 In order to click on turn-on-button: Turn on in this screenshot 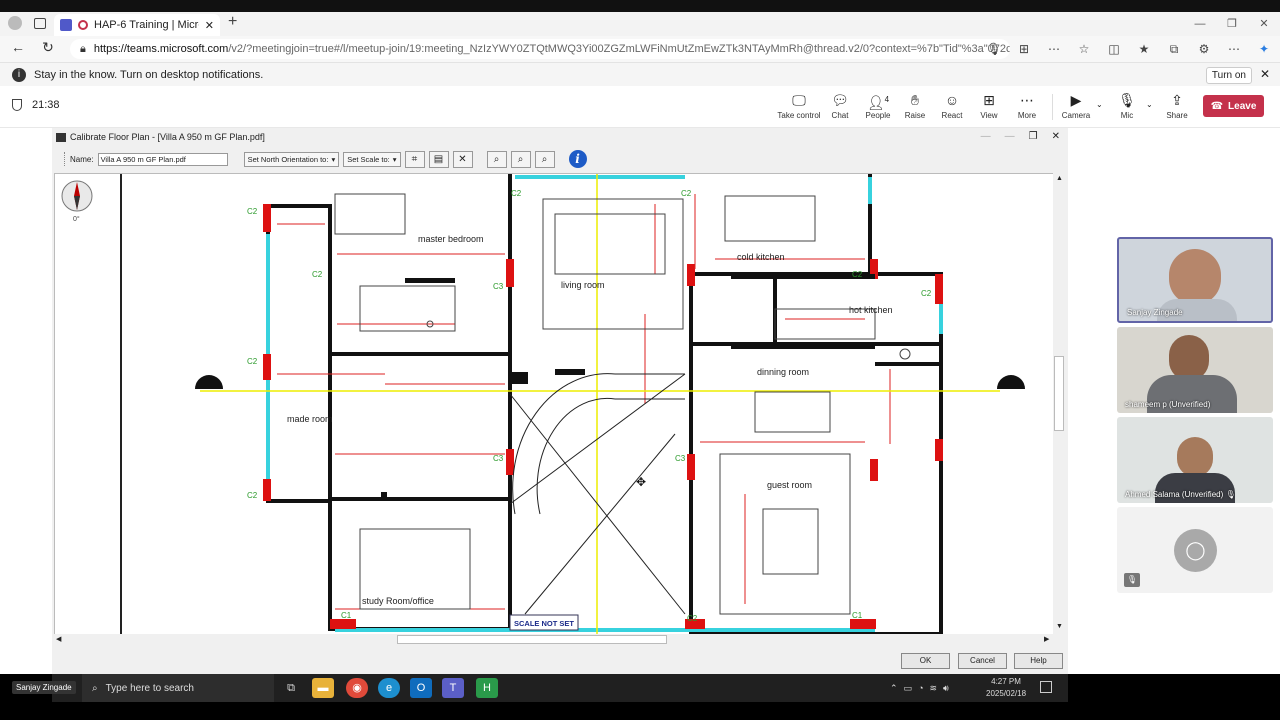, I will do `click(1228, 75)`.